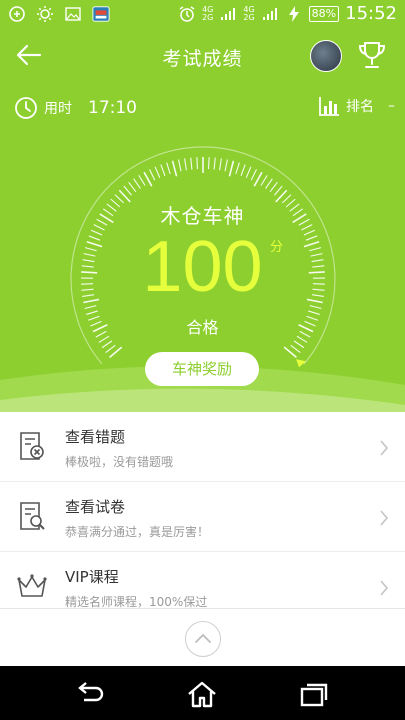 The width and height of the screenshot is (405, 720). What do you see at coordinates (294, 14) in the screenshot?
I see `charging-icon` at bounding box center [294, 14].